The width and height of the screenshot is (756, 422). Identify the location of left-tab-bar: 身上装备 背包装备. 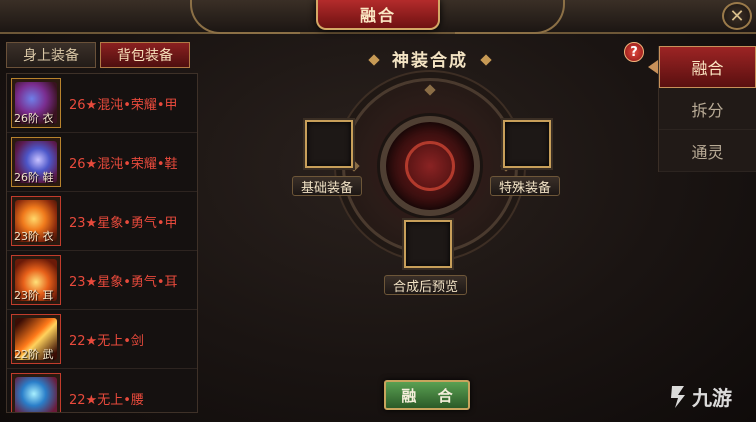
(98, 55).